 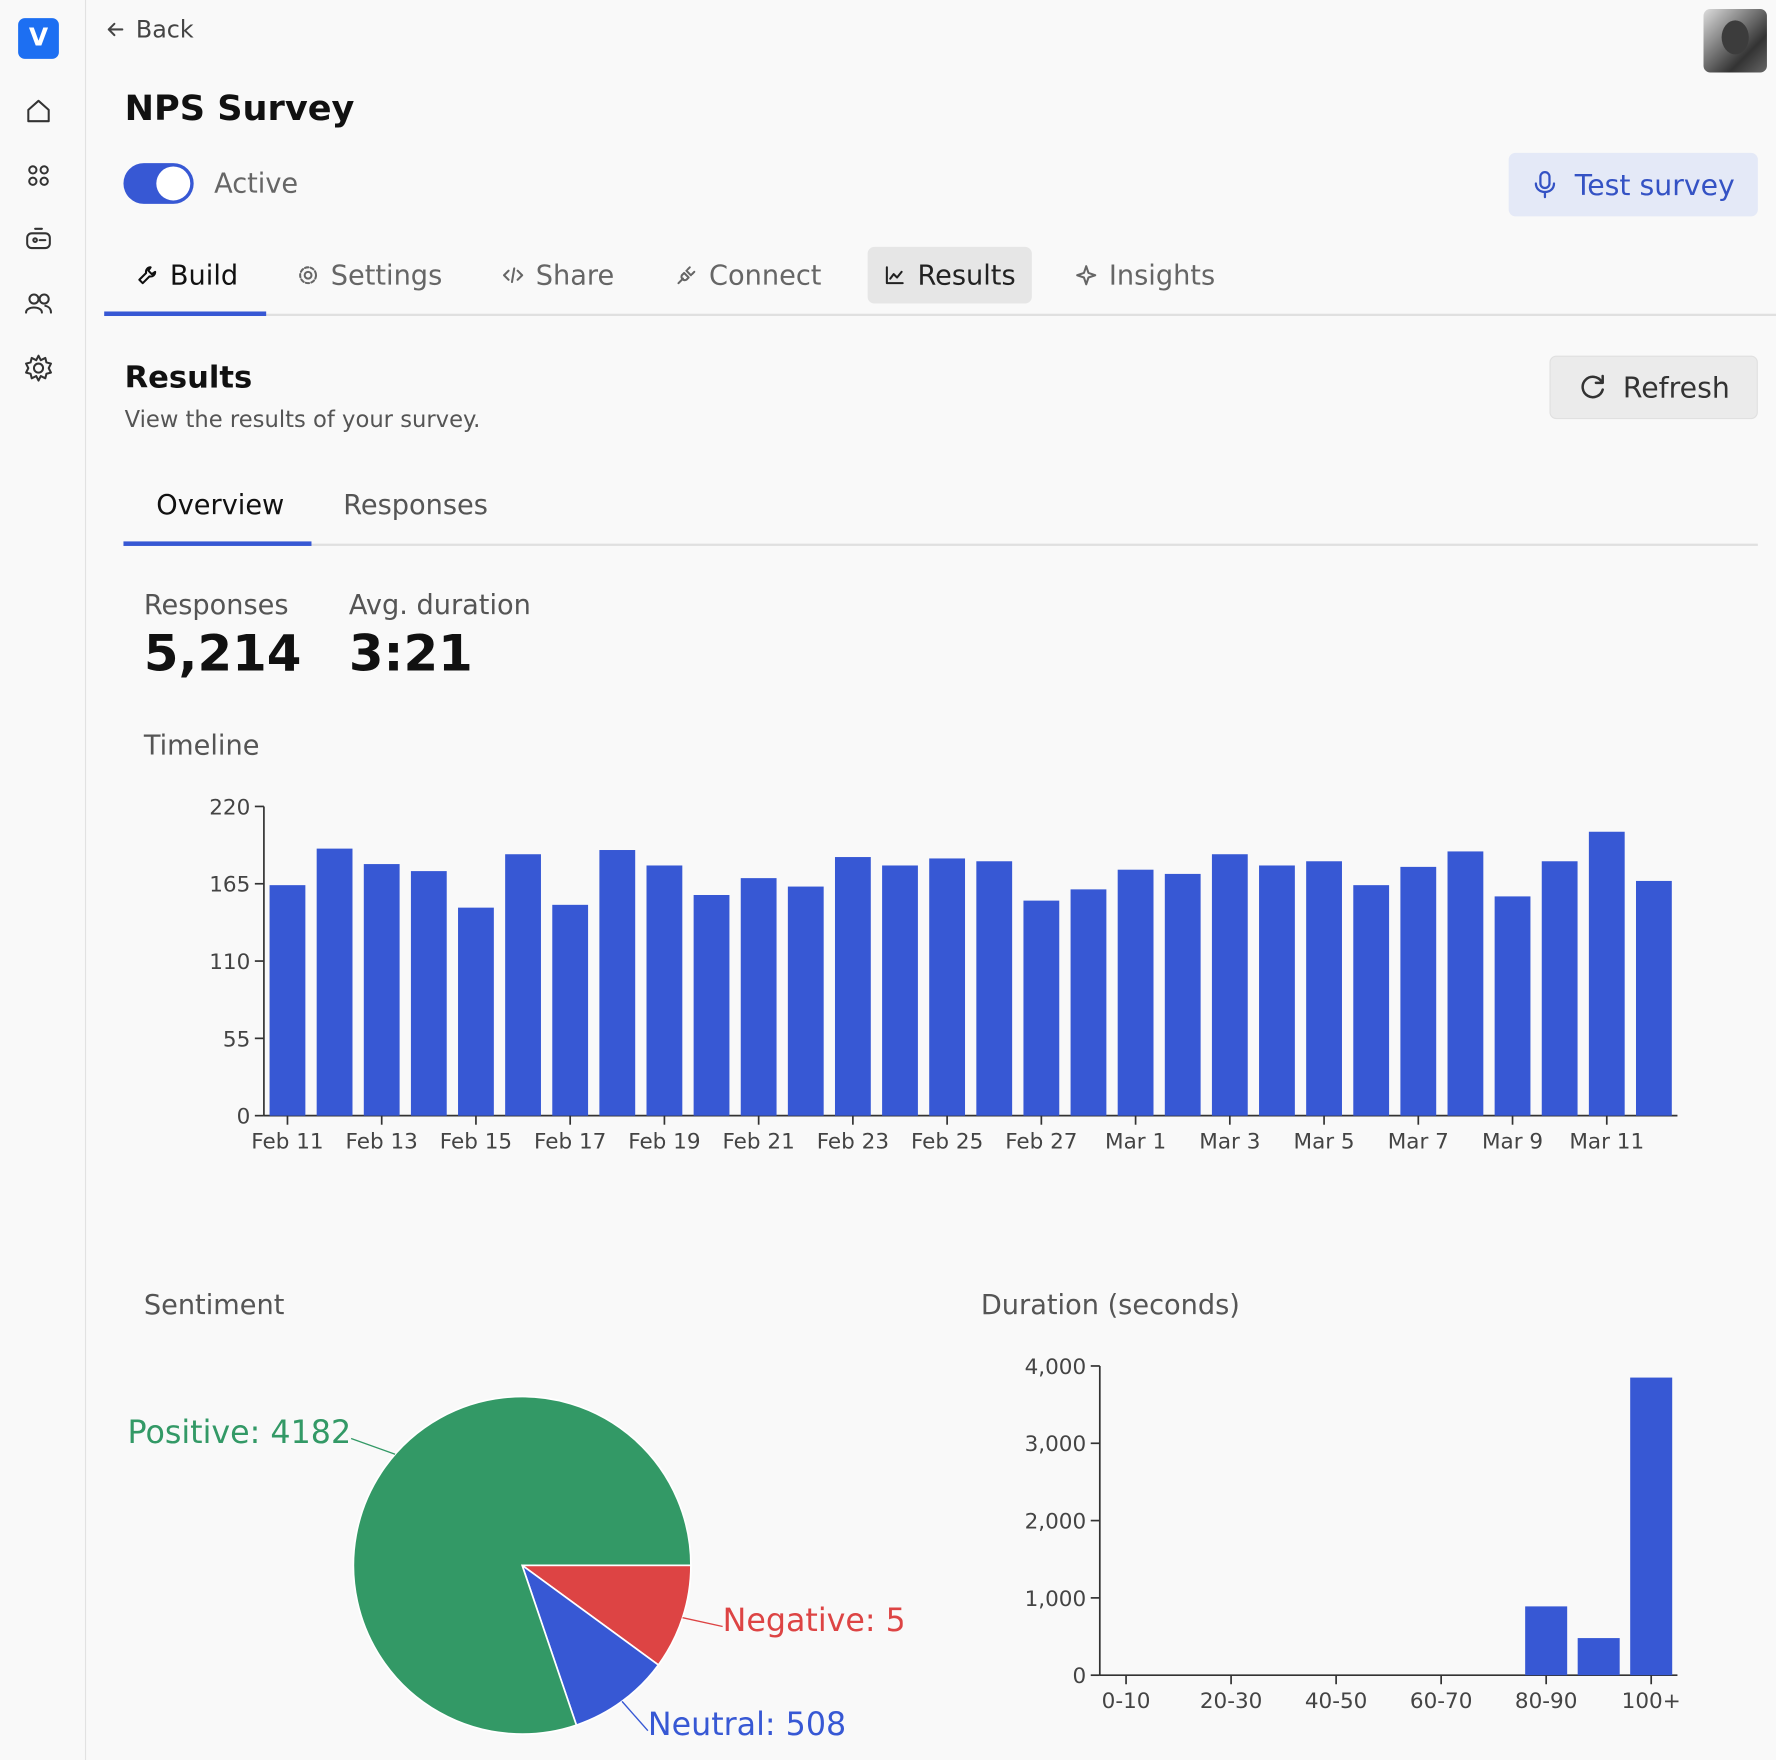 What do you see at coordinates (1441, 1701) in the screenshot?
I see `duration-x-tick-label: 60-70` at bounding box center [1441, 1701].